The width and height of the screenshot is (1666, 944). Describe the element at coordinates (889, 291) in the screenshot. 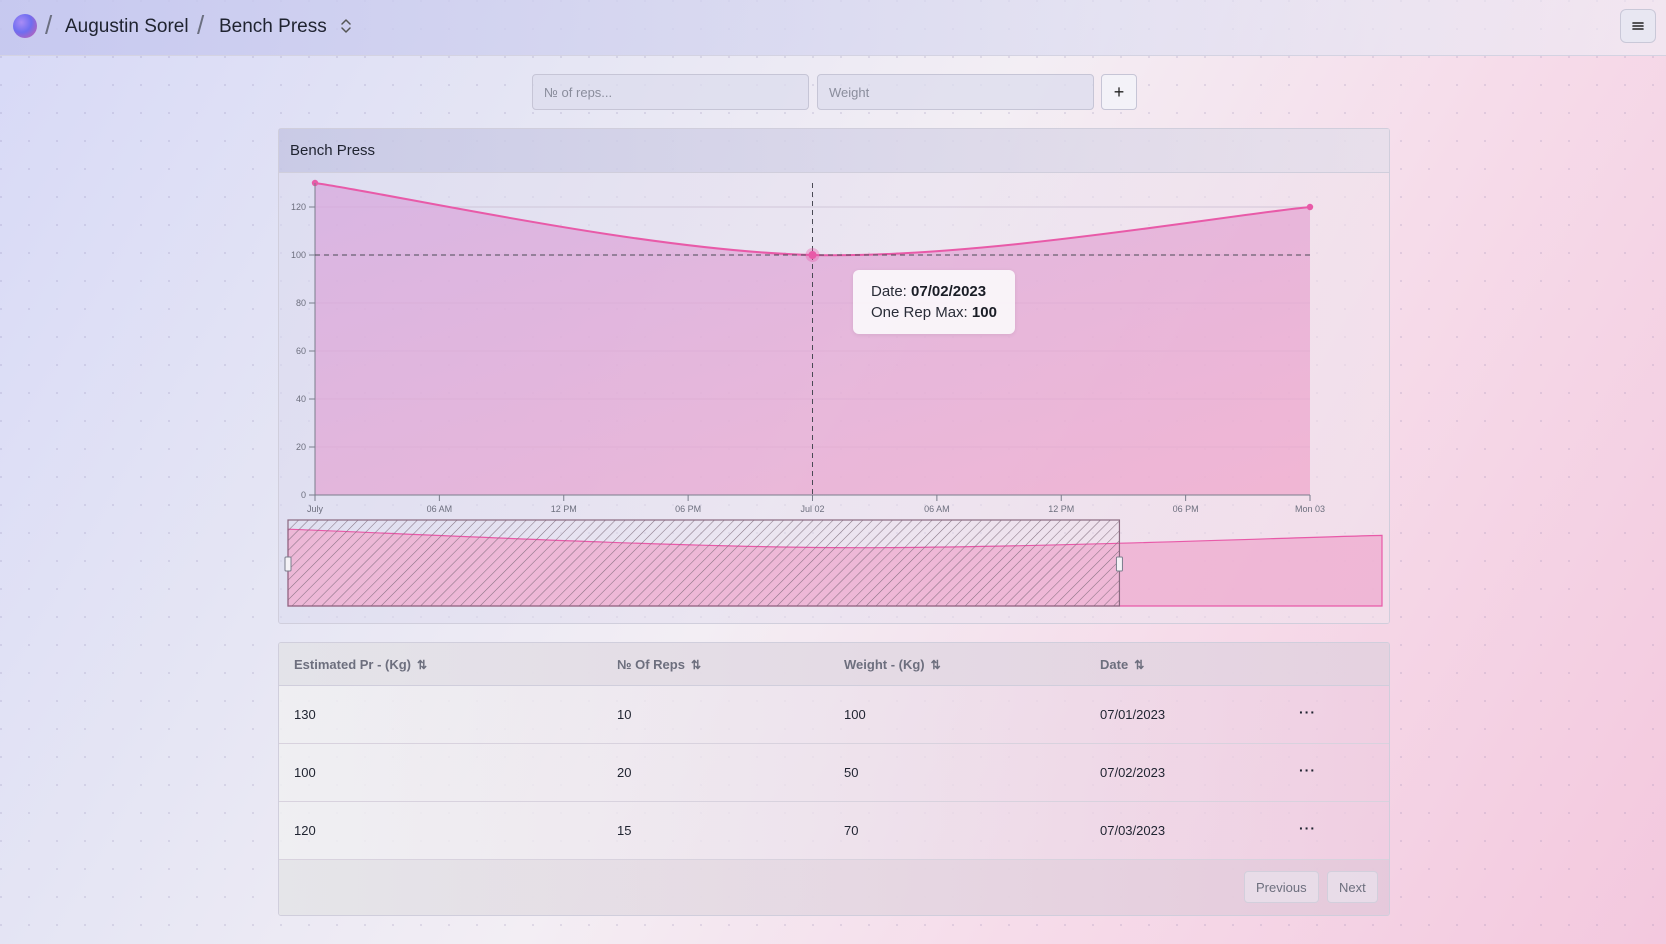

I see `tooltip-date-label: Date:` at that location.